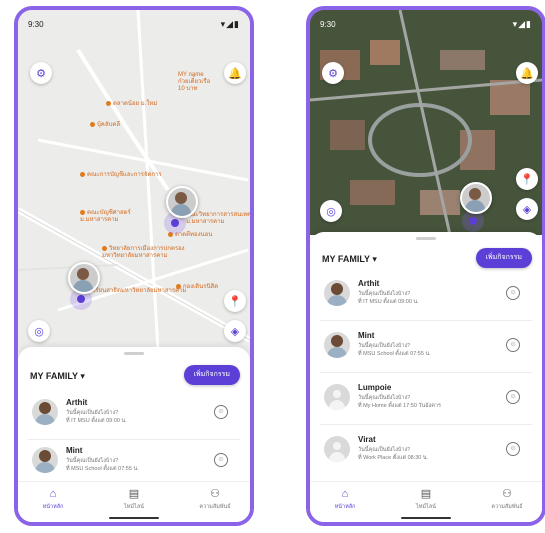  Describe the element at coordinates (135, 291) in the screenshot. I see `place-label: โรงเรียนสาธิตมหาวิทยาลัยมหาสารคาม` at that location.